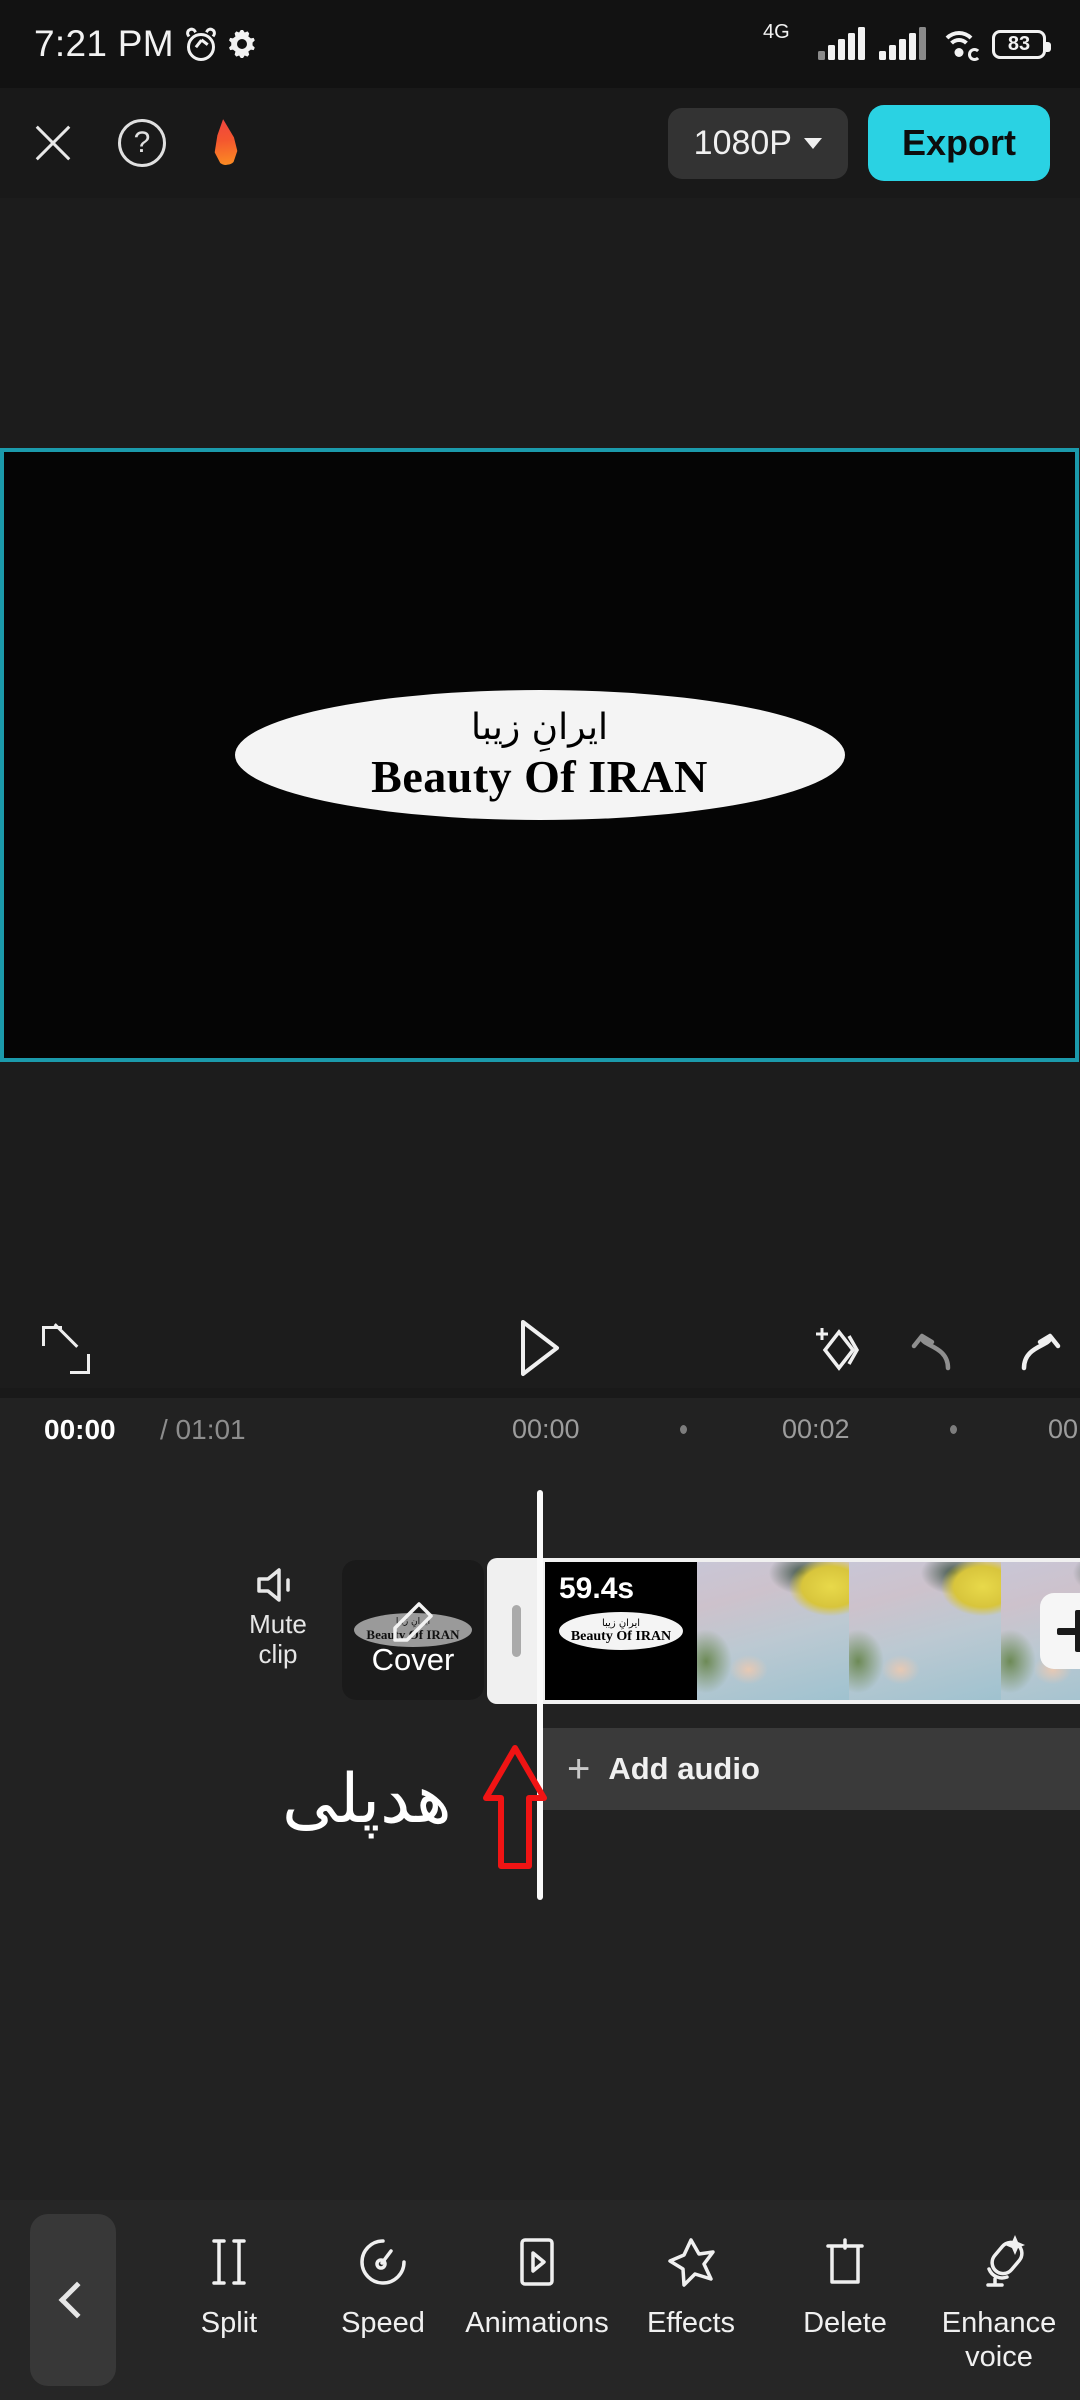 This screenshot has width=1080, height=2400. Describe the element at coordinates (579, 1769) in the screenshot. I see `plus-icon: +` at that location.